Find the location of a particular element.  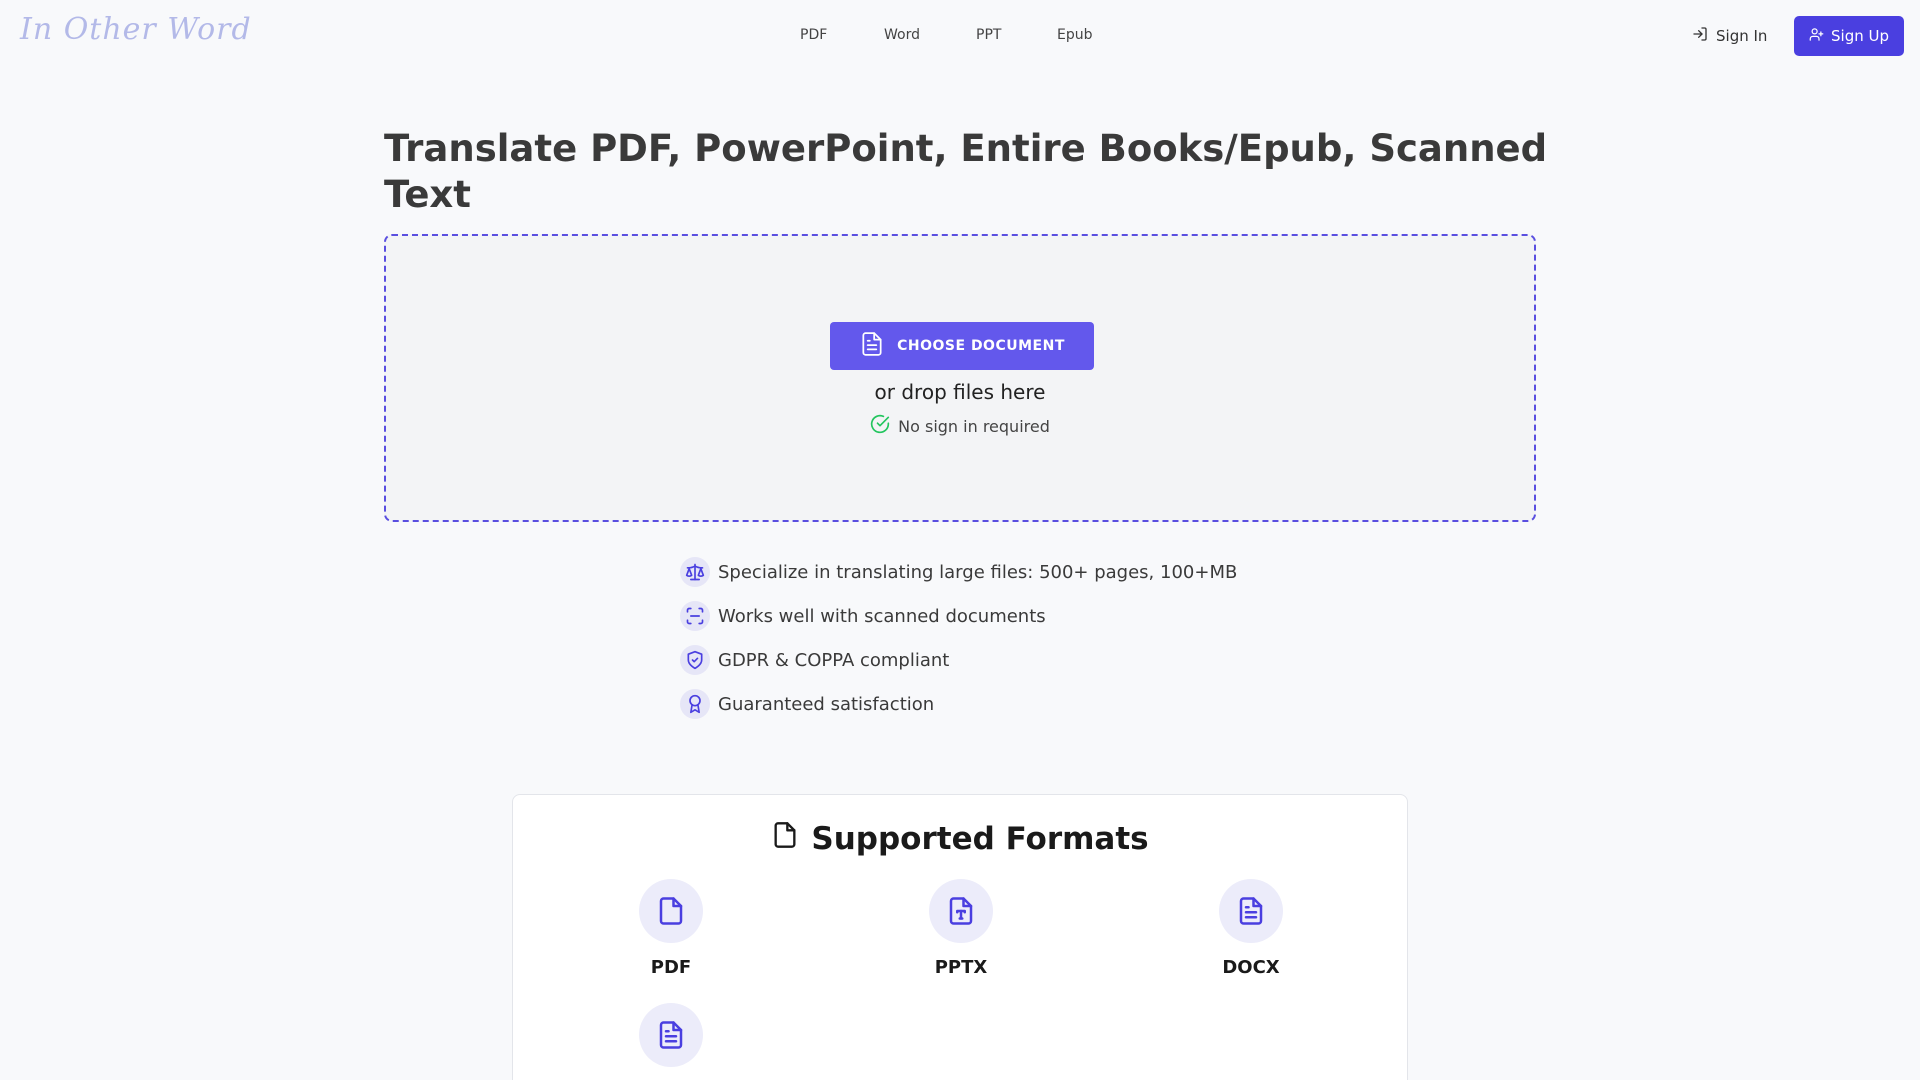

feature-text: GDPR & COPPA compliant is located at coordinates (834, 660).